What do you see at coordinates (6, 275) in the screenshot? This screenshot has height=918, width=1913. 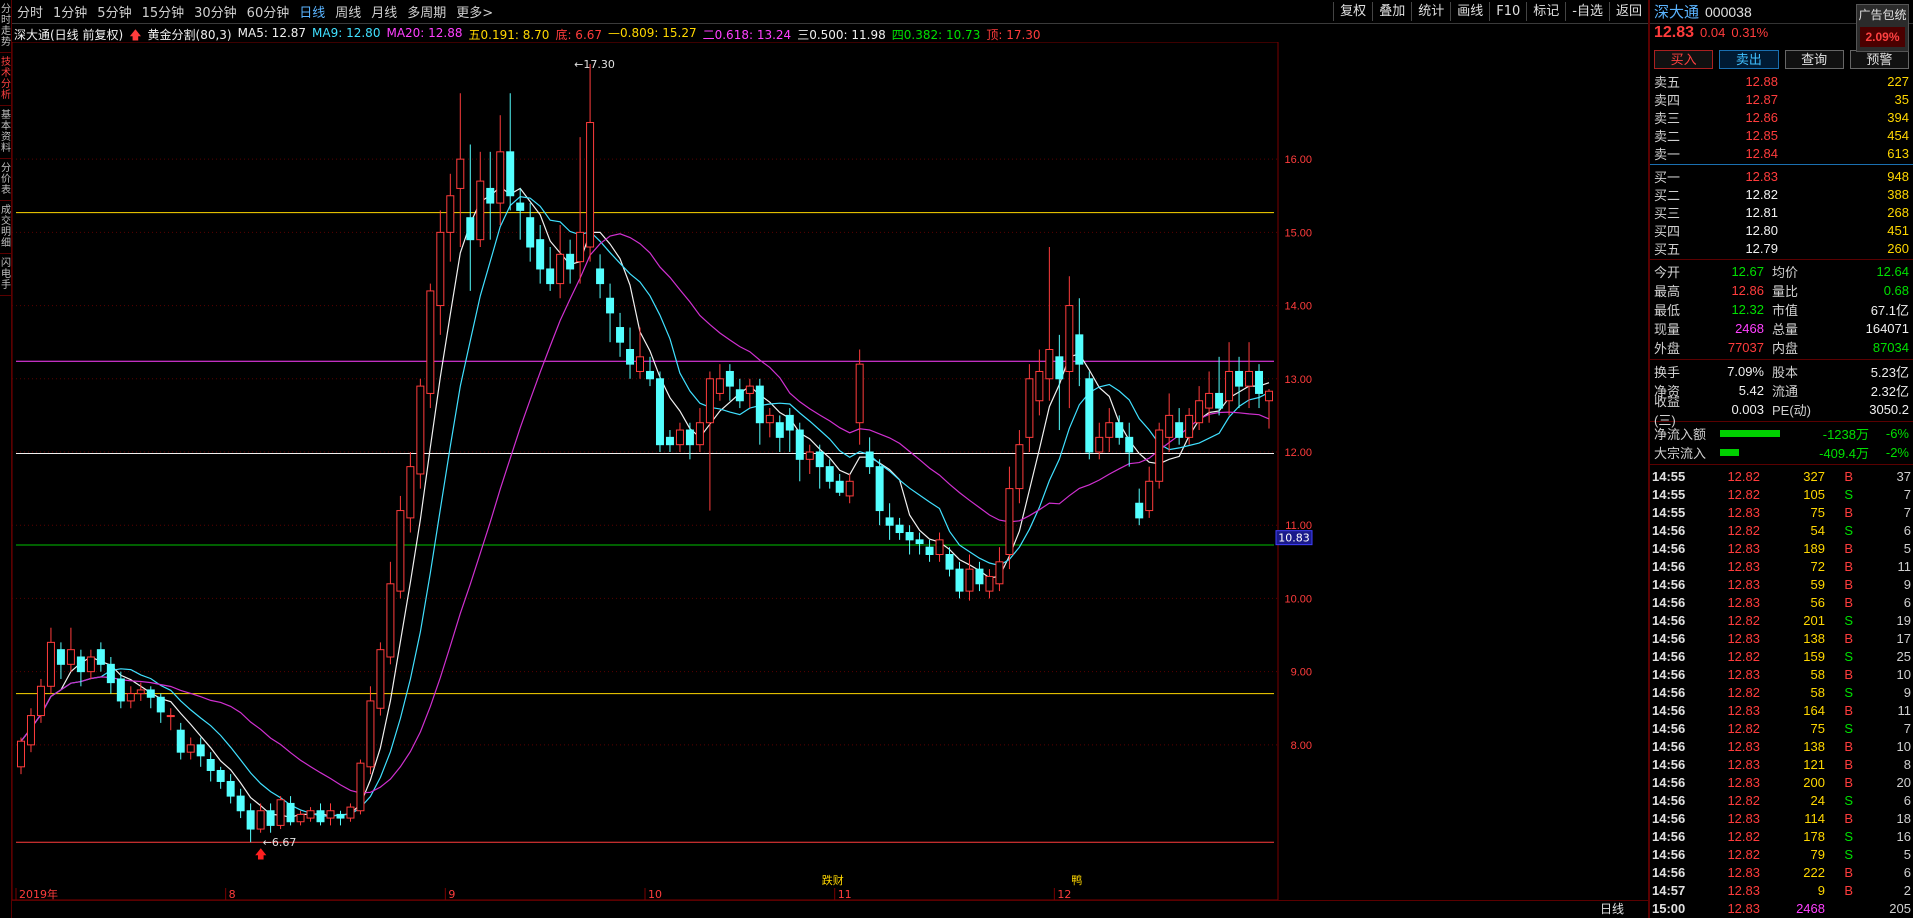 I see `left-tab-5: 闪电手` at bounding box center [6, 275].